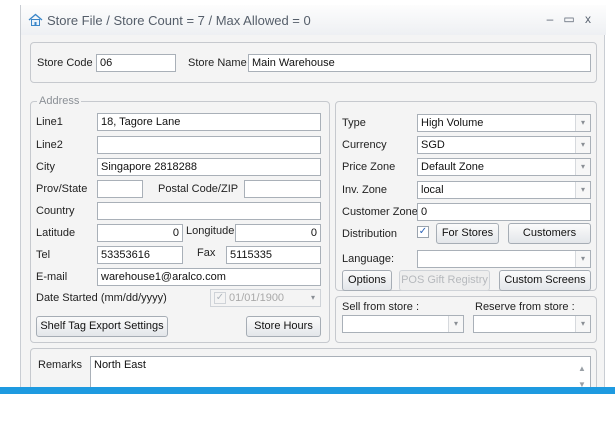 This screenshot has width=615, height=424. What do you see at coordinates (140, 233) in the screenshot?
I see `latitude-input: 0` at bounding box center [140, 233].